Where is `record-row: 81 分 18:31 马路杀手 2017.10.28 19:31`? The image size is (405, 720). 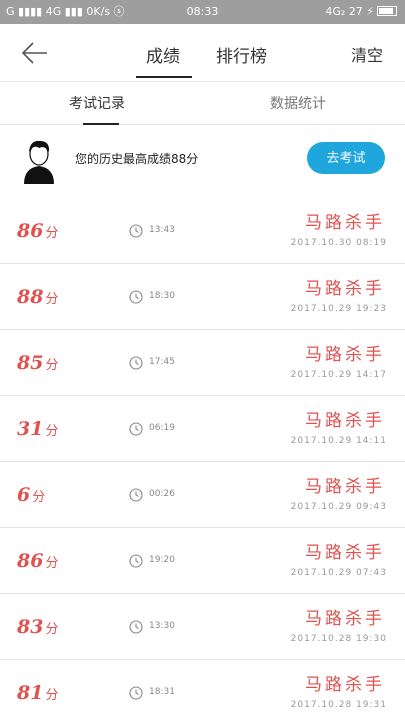
record-row: 81 分 18:31 马路杀手 2017.10.28 19:31 is located at coordinates (202, 690).